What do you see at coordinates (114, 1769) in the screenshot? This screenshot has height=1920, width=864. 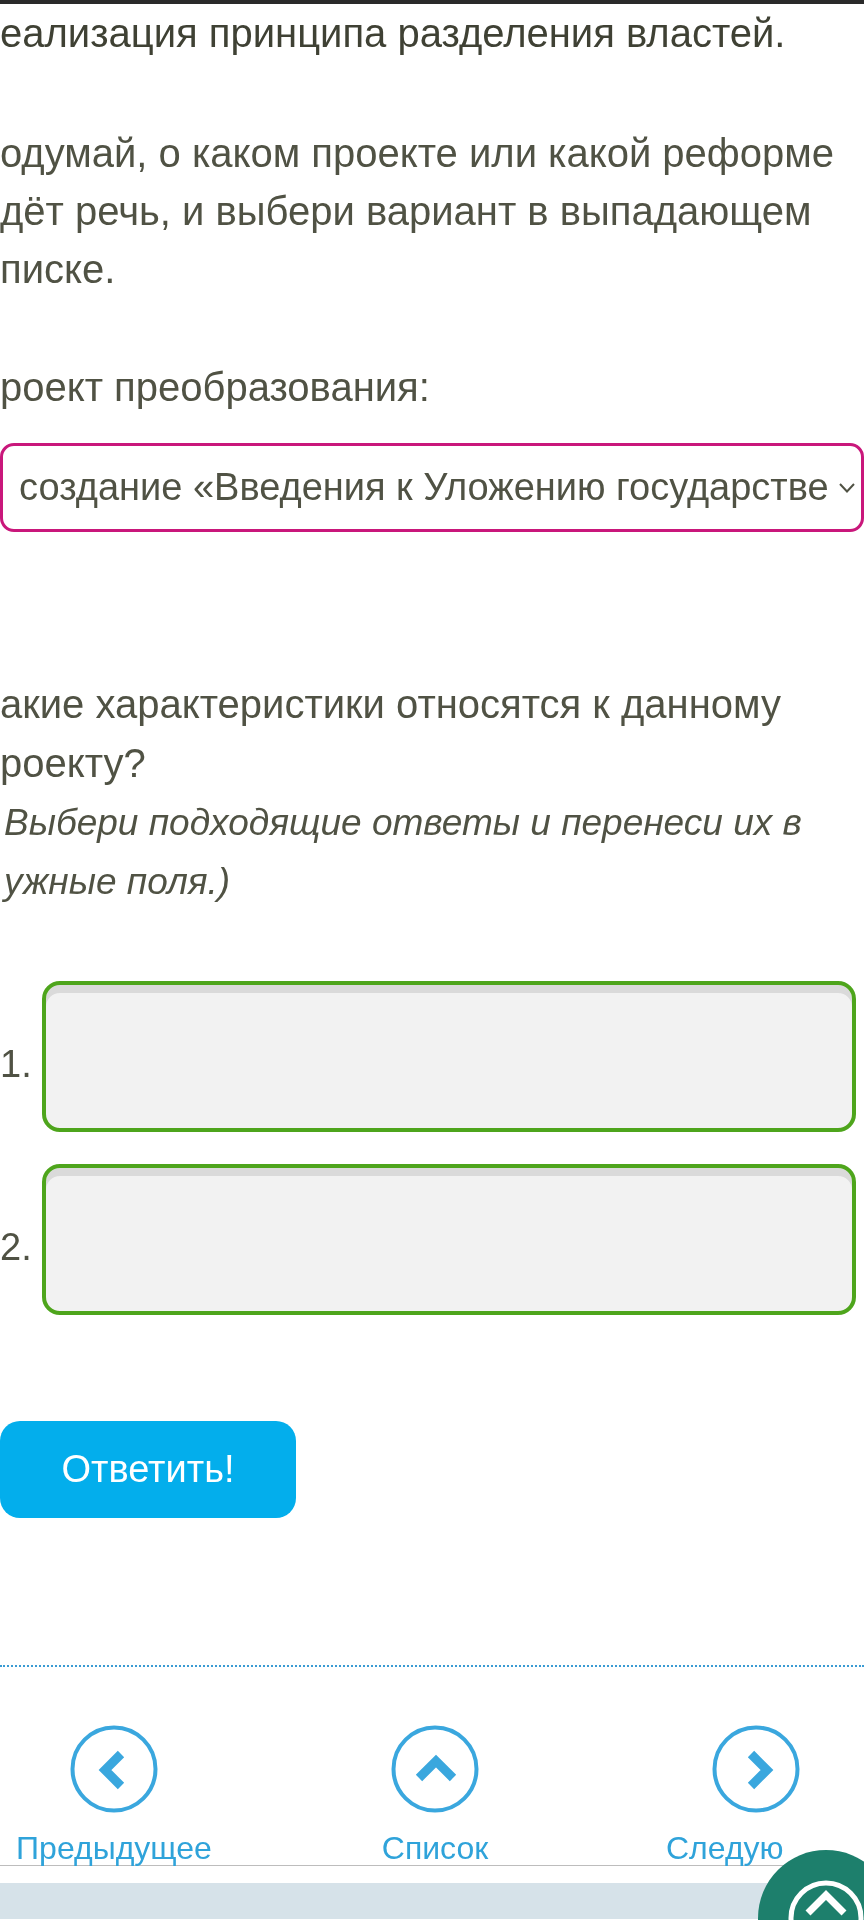 I see `left-chevron-circle-icon` at bounding box center [114, 1769].